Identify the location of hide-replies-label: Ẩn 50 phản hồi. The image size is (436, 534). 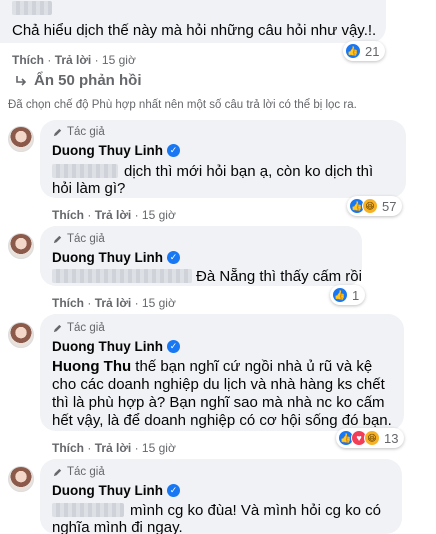
(88, 80).